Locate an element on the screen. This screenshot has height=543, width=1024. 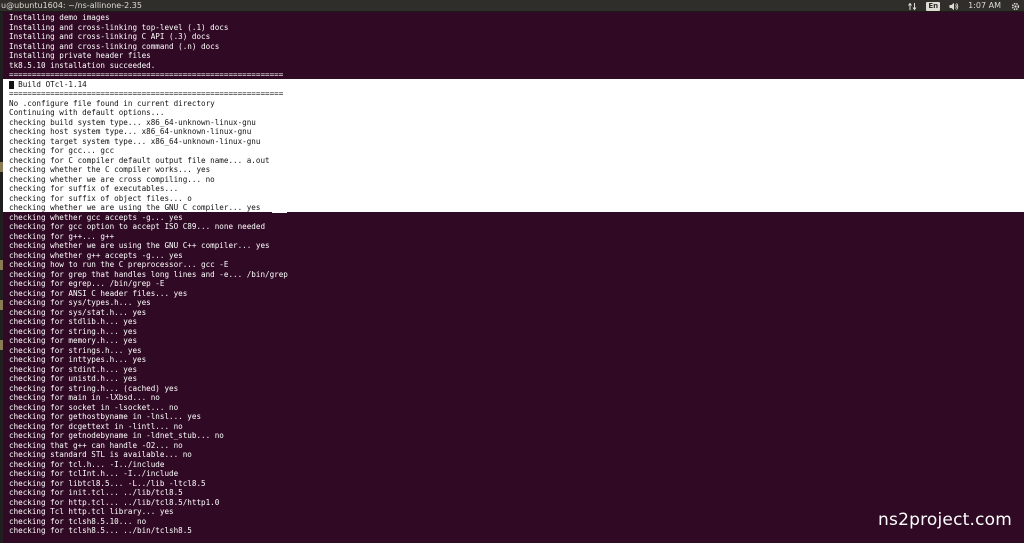
terminal-line: checking for init.tcl... ../lib/tcl8.5 is located at coordinates (96, 492).